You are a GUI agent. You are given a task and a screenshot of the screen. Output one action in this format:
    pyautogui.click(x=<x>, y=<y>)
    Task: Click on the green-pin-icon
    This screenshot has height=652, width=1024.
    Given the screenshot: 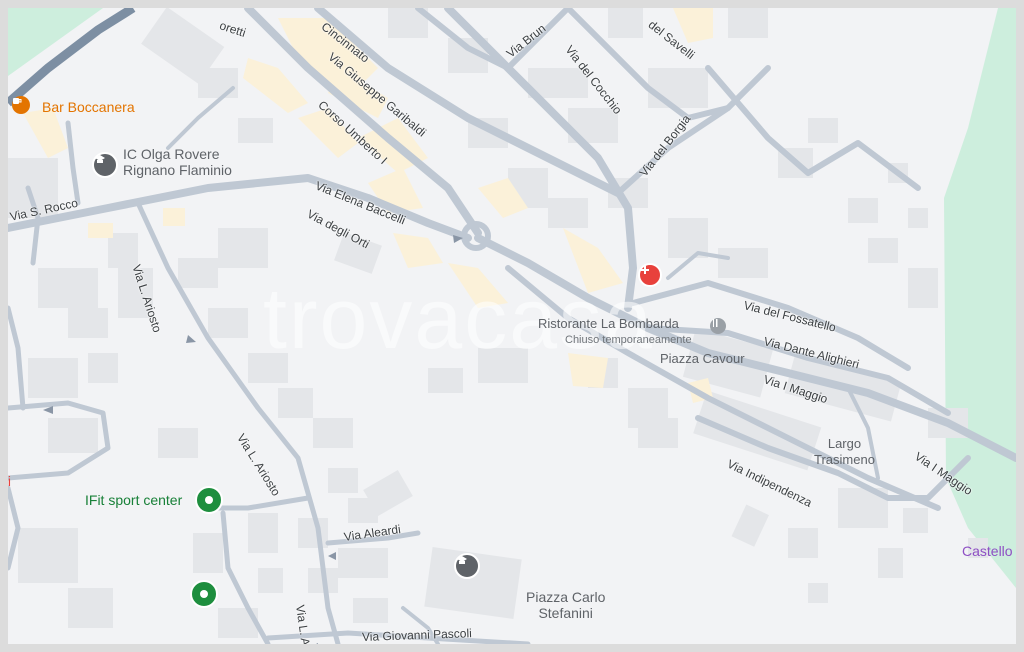 What is the action you would take?
    pyautogui.click(x=204, y=594)
    